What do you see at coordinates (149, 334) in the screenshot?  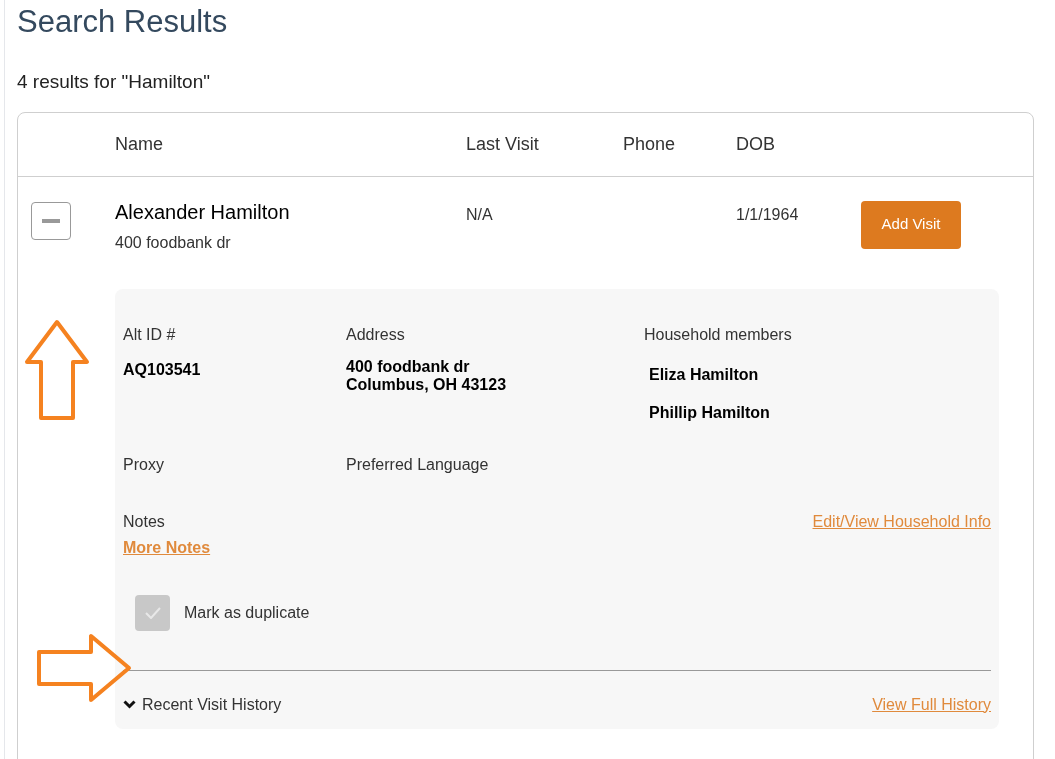 I see `field-label: Alt ID #` at bounding box center [149, 334].